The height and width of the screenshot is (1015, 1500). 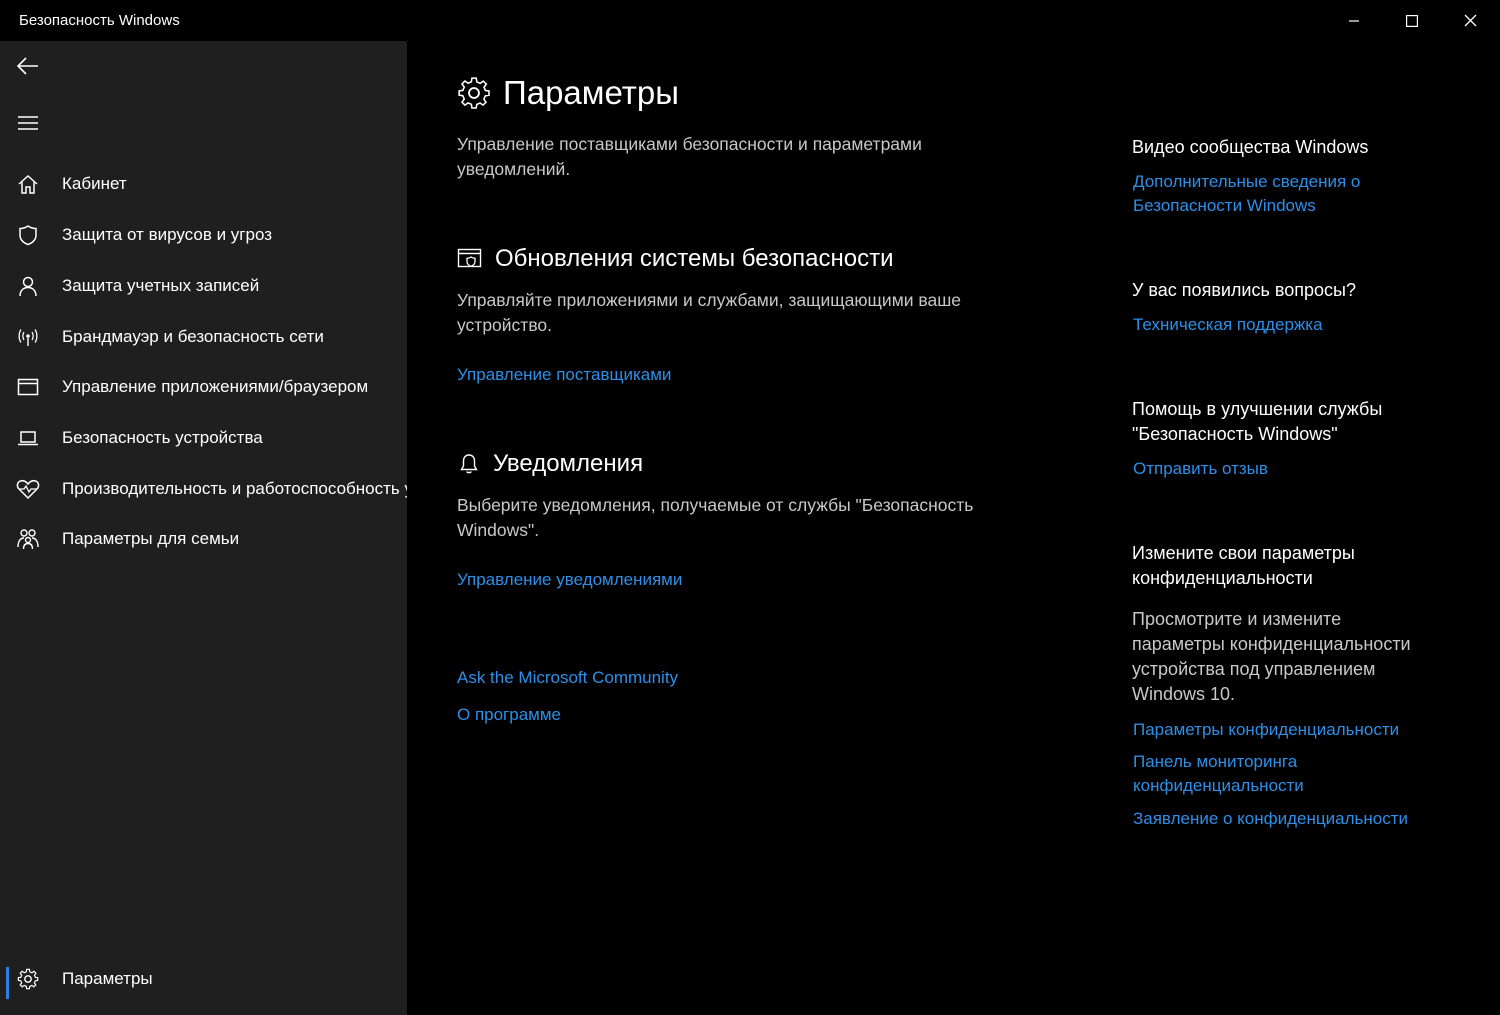 I want to click on sidebar-item-label: Кабинет, so click(x=94, y=183).